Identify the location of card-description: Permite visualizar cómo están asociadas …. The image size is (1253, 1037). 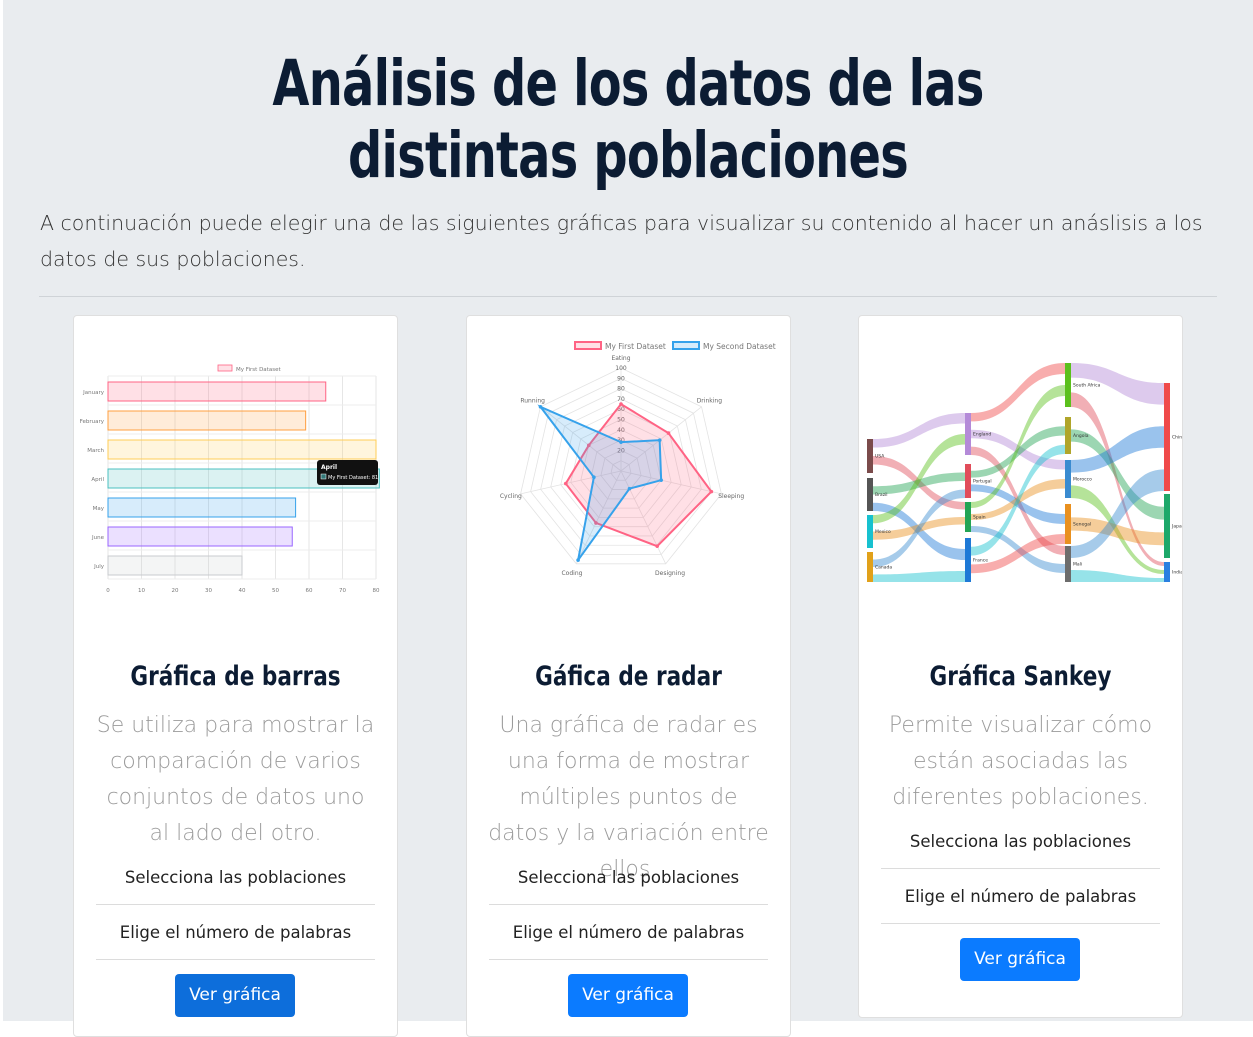
(1020, 761).